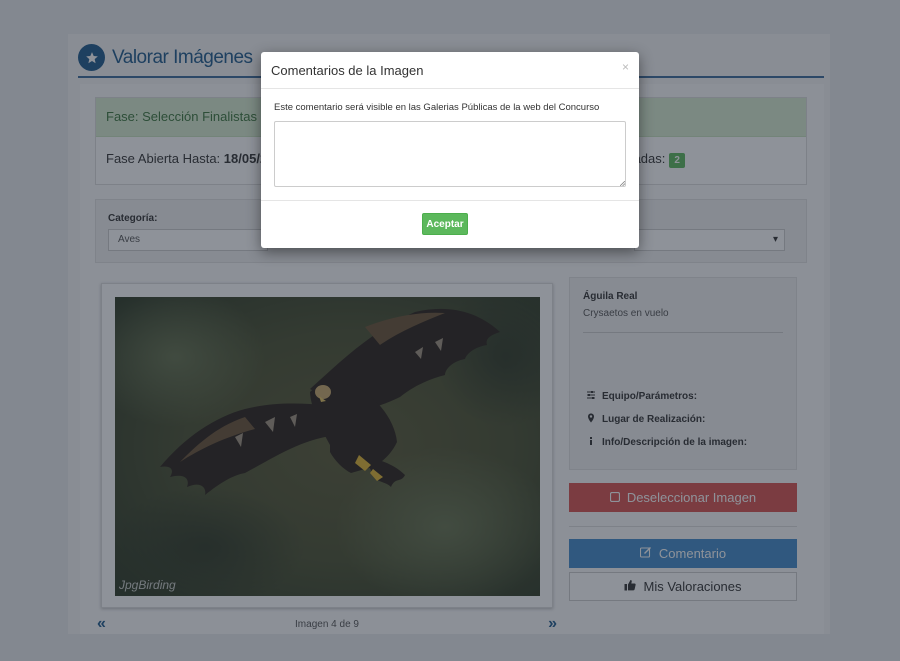 Image resolution: width=900 pixels, height=661 pixels. I want to click on modal-footer: Aceptar, so click(450, 224).